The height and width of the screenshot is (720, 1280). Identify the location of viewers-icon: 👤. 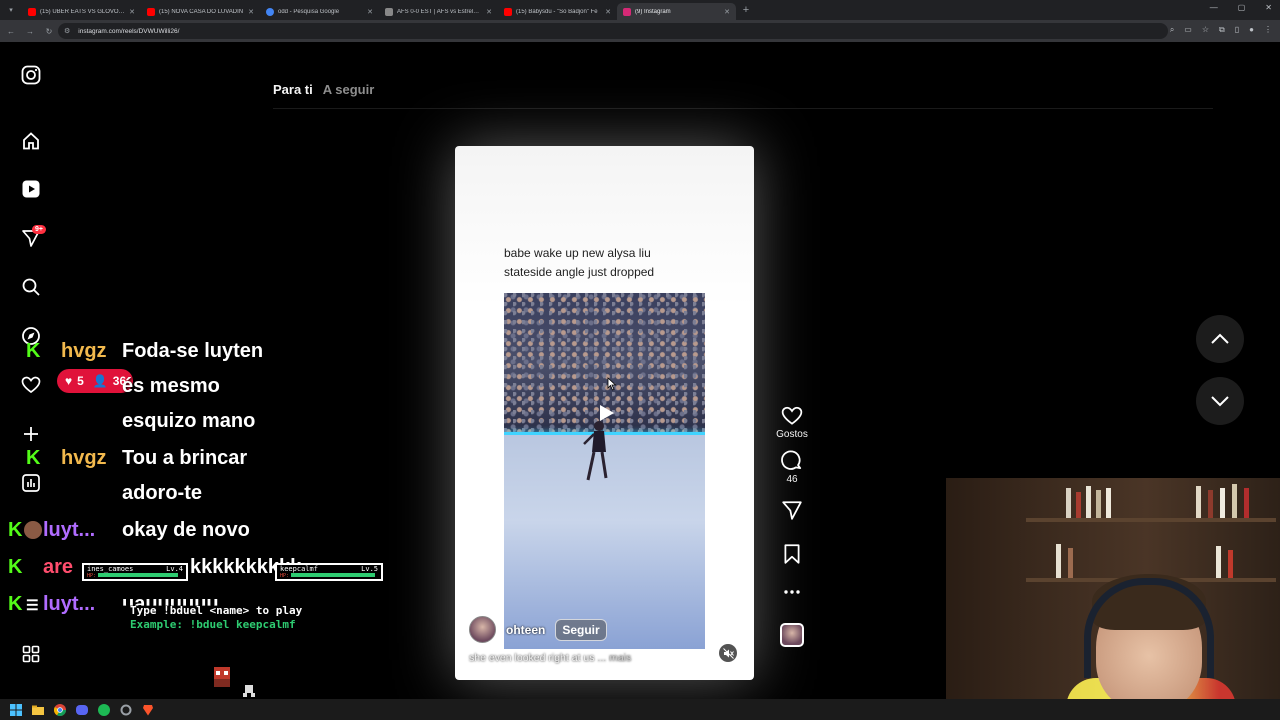
(100, 381).